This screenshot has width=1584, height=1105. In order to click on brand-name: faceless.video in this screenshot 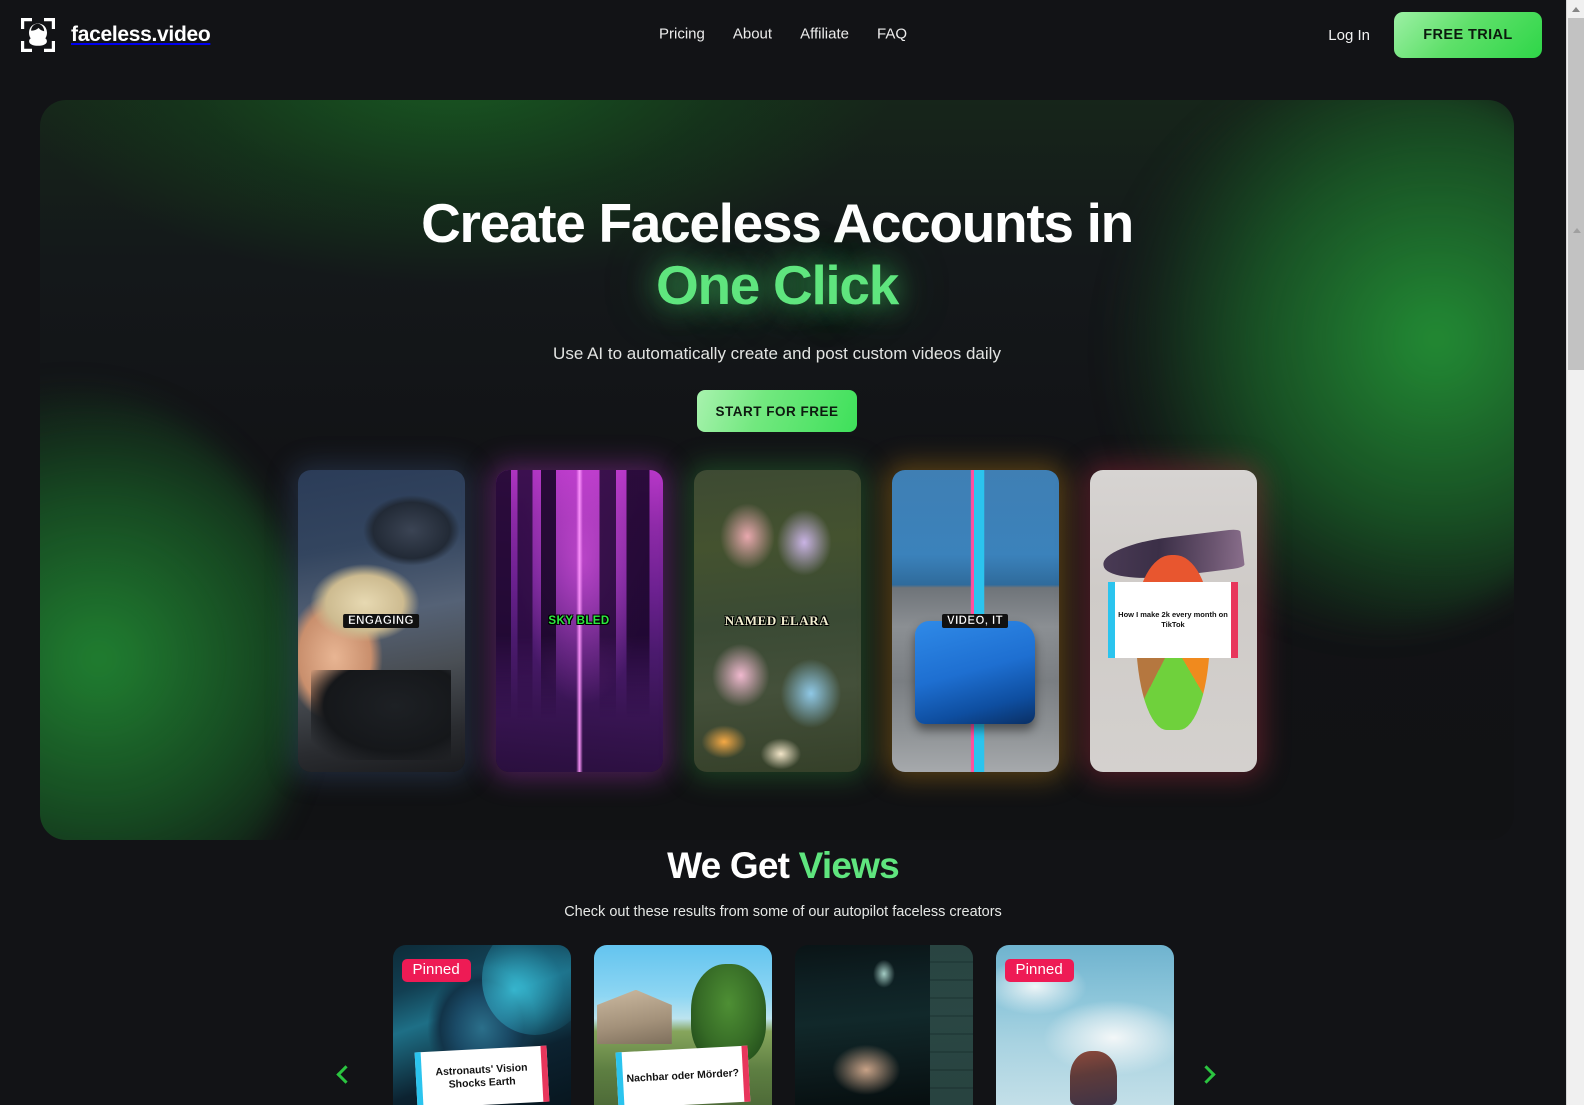, I will do `click(141, 34)`.